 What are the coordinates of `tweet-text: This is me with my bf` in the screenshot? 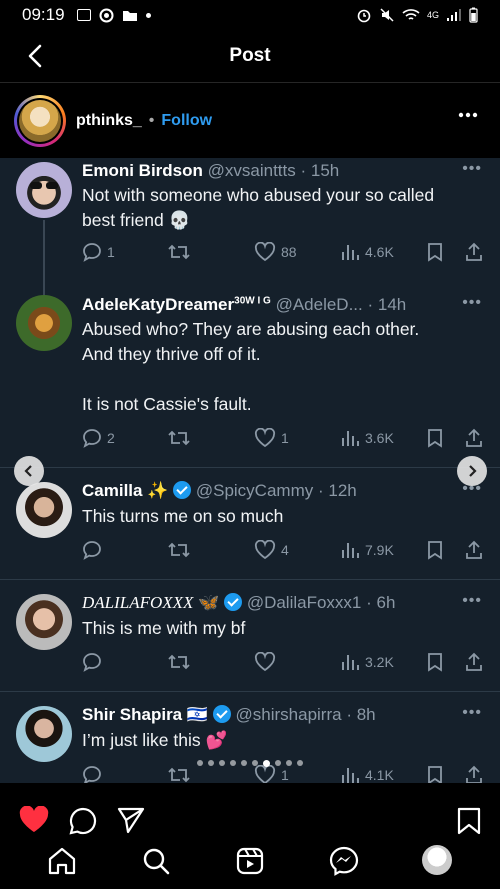 It's located at (163, 628).